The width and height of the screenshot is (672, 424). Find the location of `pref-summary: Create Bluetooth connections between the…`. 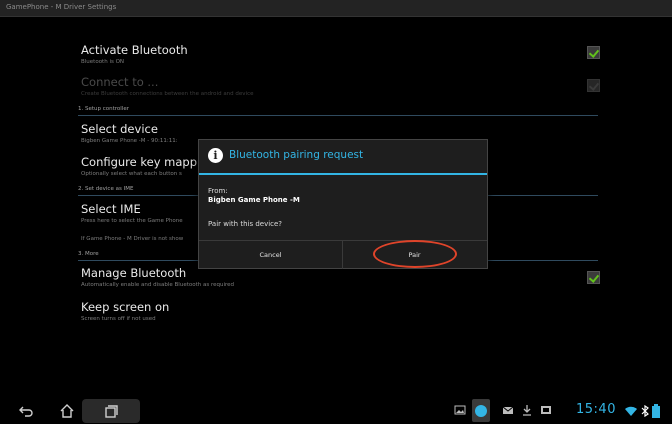

pref-summary: Create Bluetooth connections between the… is located at coordinates (167, 94).